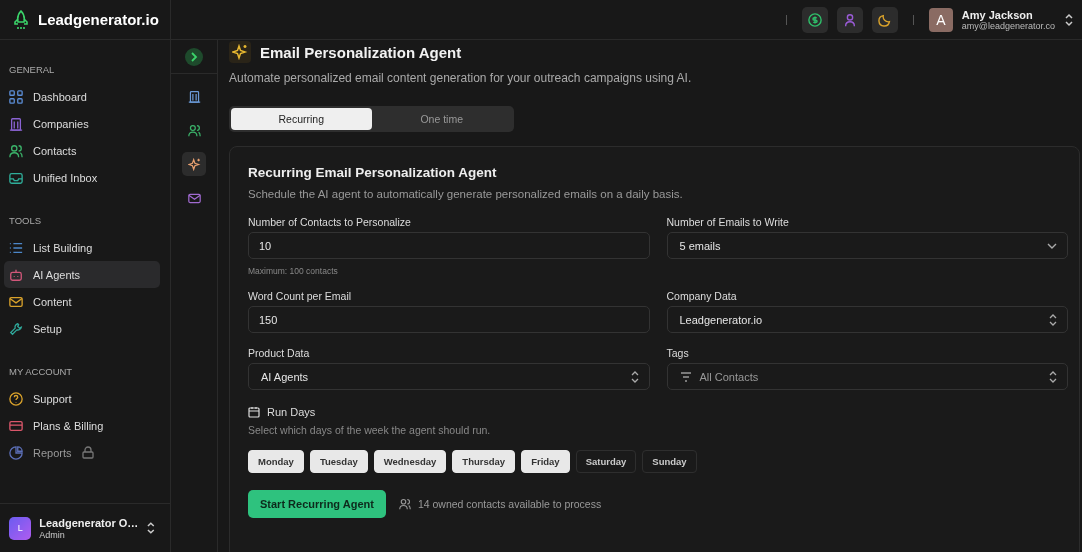  I want to click on user-icon, so click(849, 19).